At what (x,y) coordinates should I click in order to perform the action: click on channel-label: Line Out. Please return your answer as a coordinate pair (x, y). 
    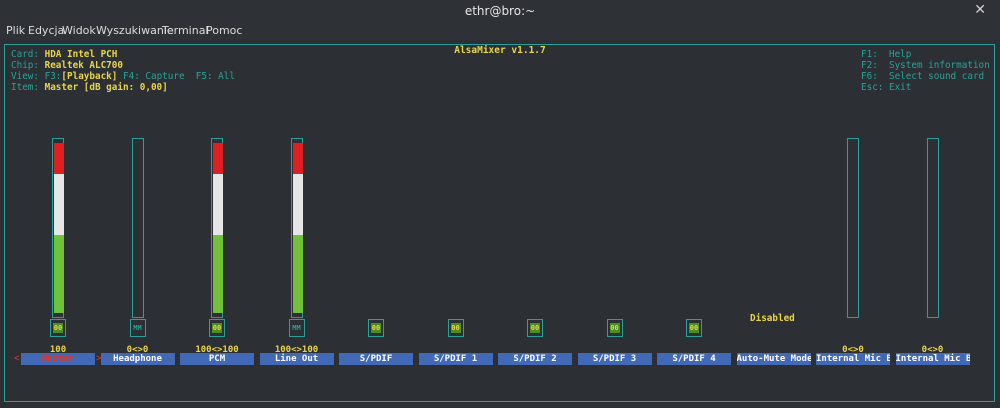
    Looking at the image, I should click on (296, 359).